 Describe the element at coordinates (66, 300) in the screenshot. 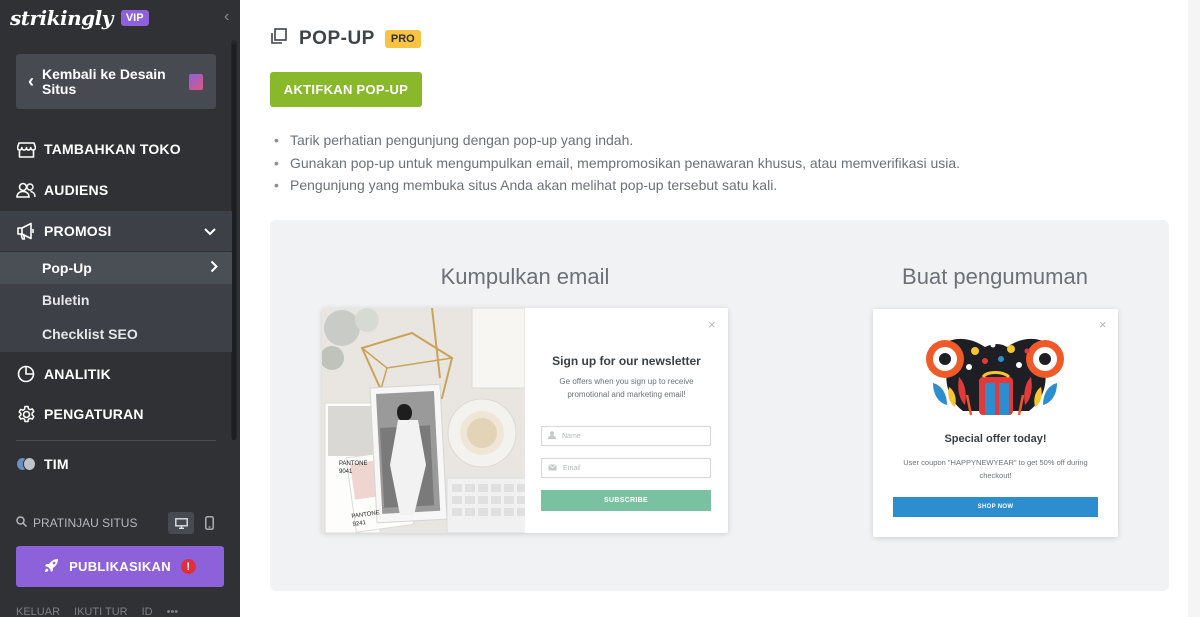

I see `sidebar-subitem-label: Buletin` at that location.